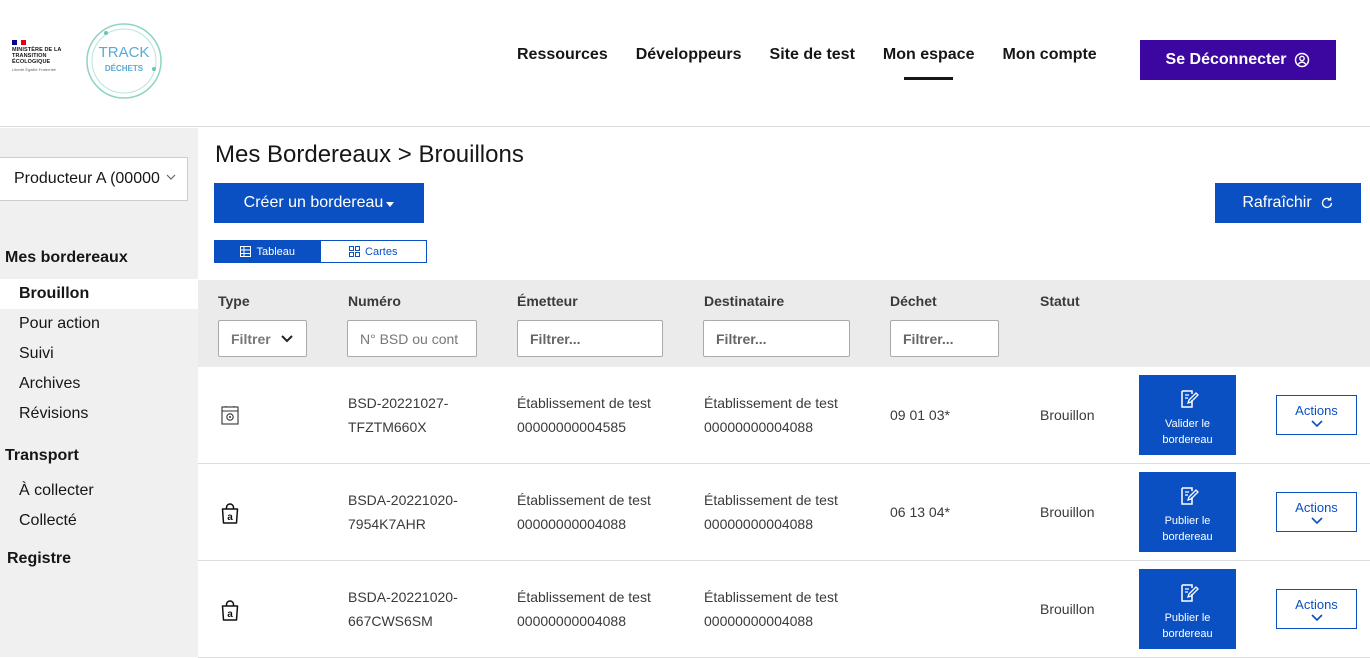  Describe the element at coordinates (313, 202) in the screenshot. I see `create-bordereau-label: Créer un bordereau` at that location.